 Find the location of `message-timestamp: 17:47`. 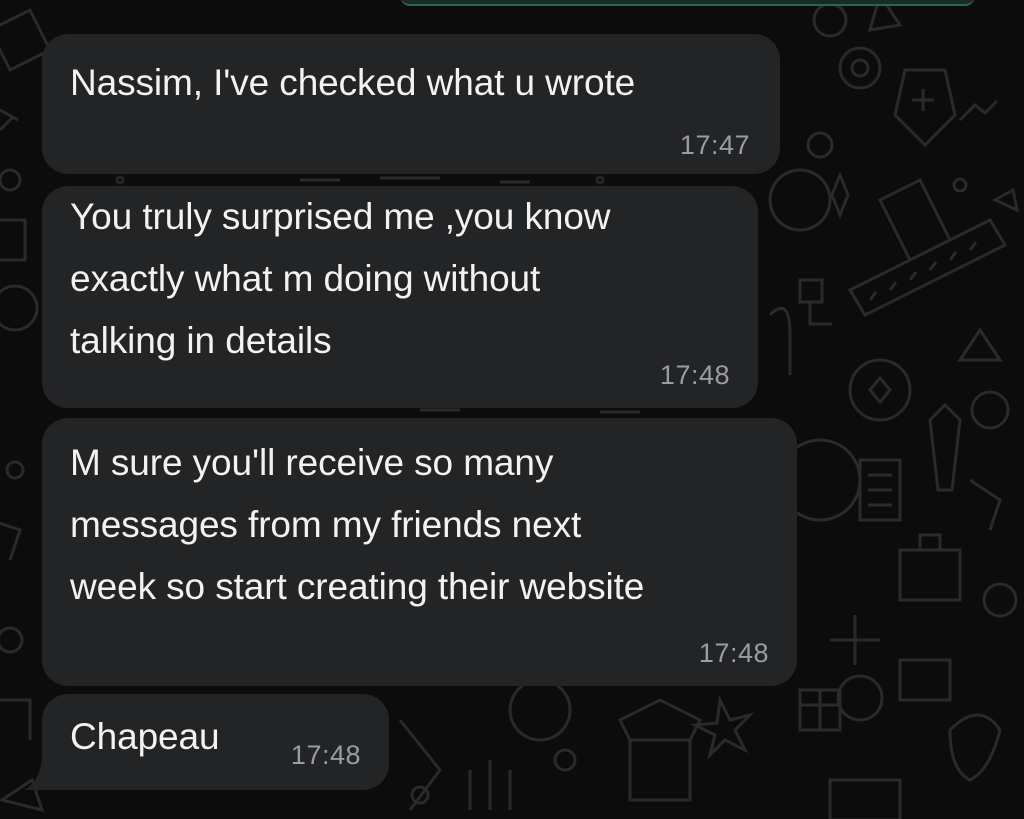

message-timestamp: 17:47 is located at coordinates (714, 145).